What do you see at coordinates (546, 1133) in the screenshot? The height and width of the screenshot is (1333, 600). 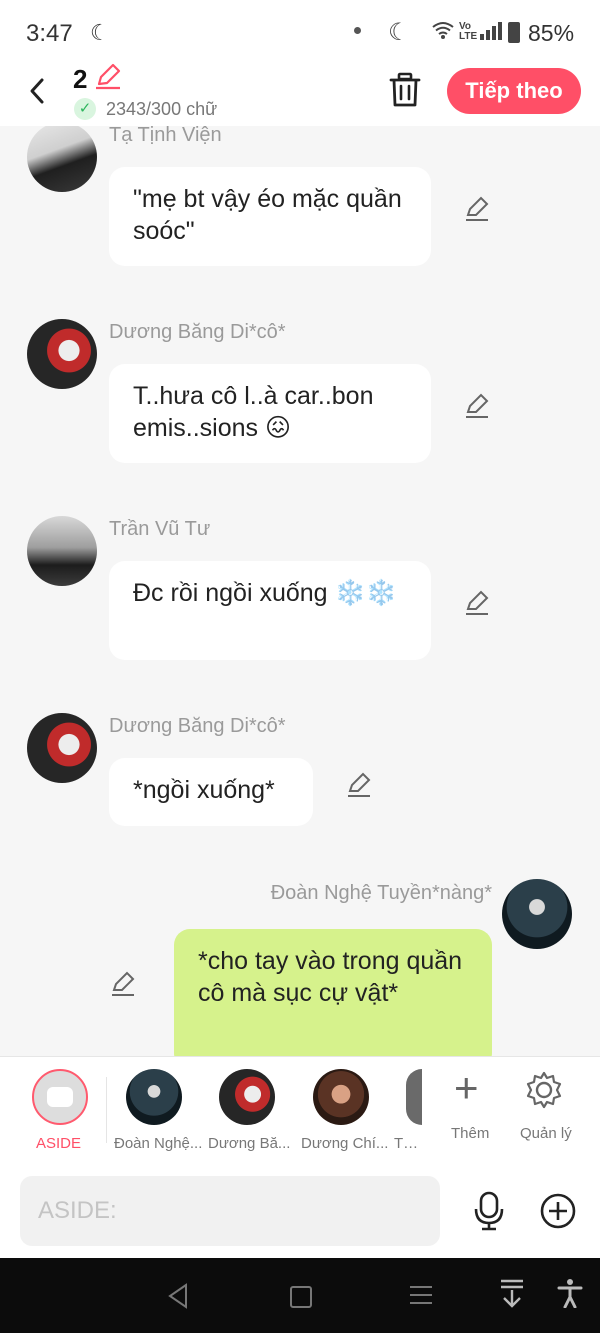 I see `manage-label: Quản lý` at bounding box center [546, 1133].